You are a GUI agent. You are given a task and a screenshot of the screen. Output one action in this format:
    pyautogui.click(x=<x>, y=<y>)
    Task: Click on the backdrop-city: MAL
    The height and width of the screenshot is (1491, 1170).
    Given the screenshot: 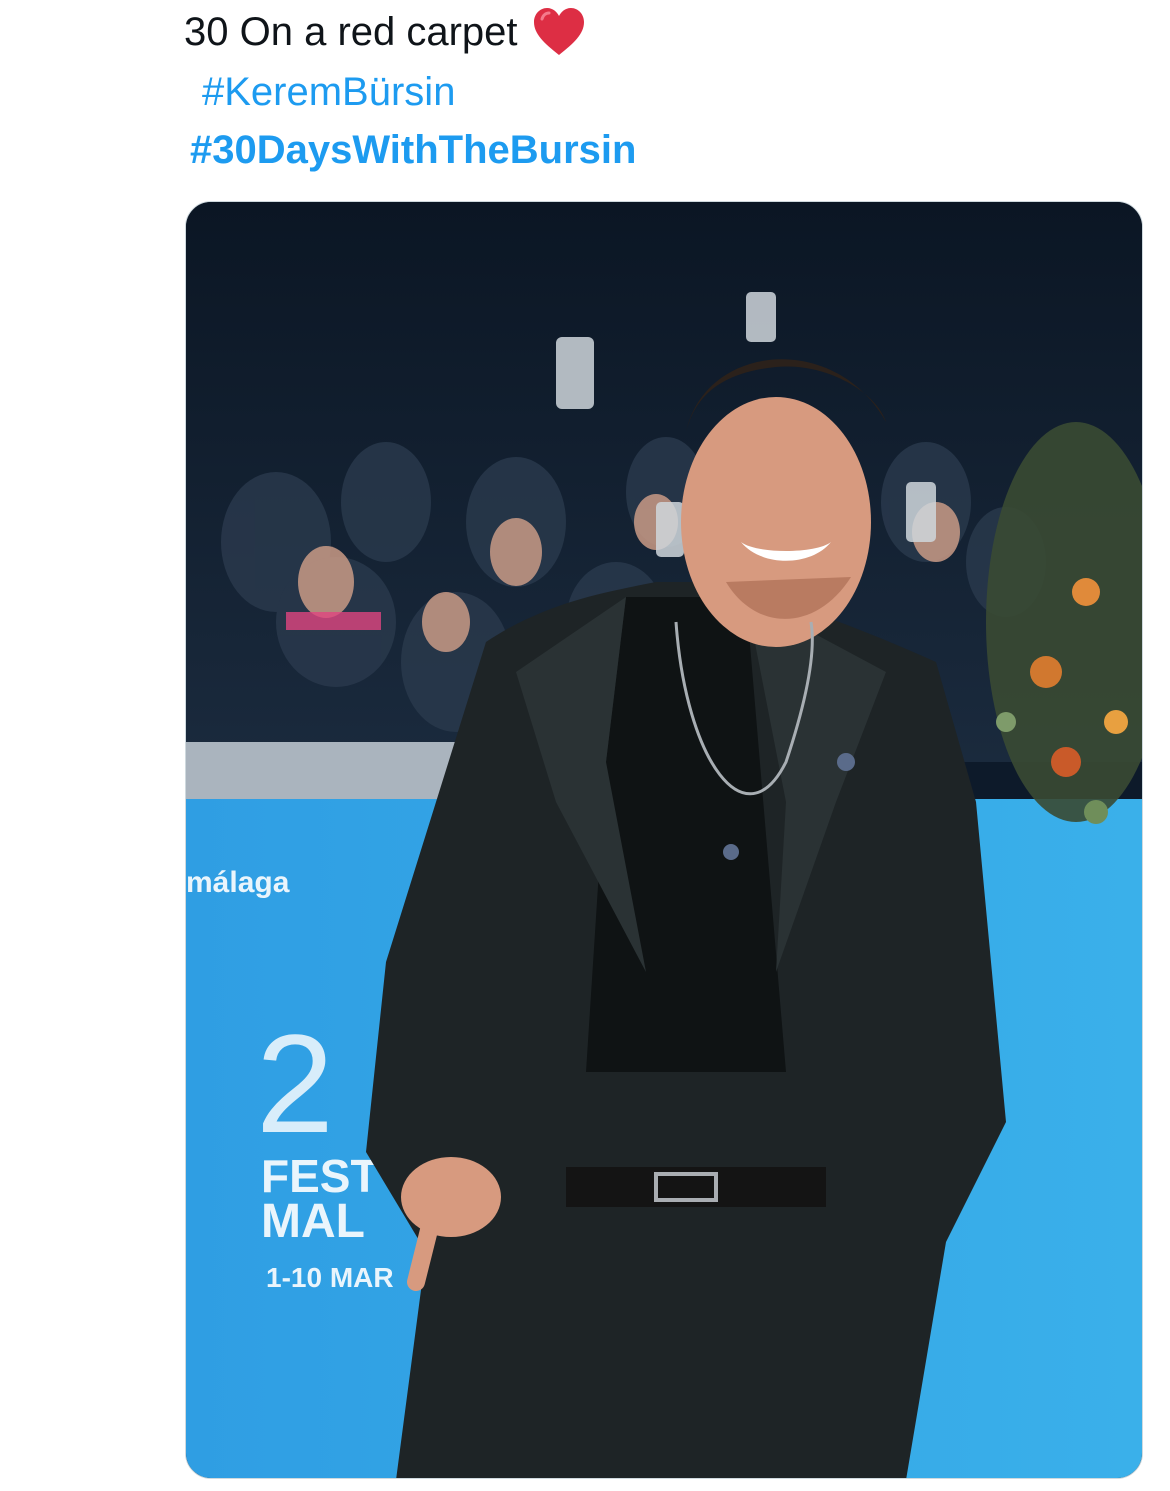 What is the action you would take?
    pyautogui.click(x=313, y=1221)
    